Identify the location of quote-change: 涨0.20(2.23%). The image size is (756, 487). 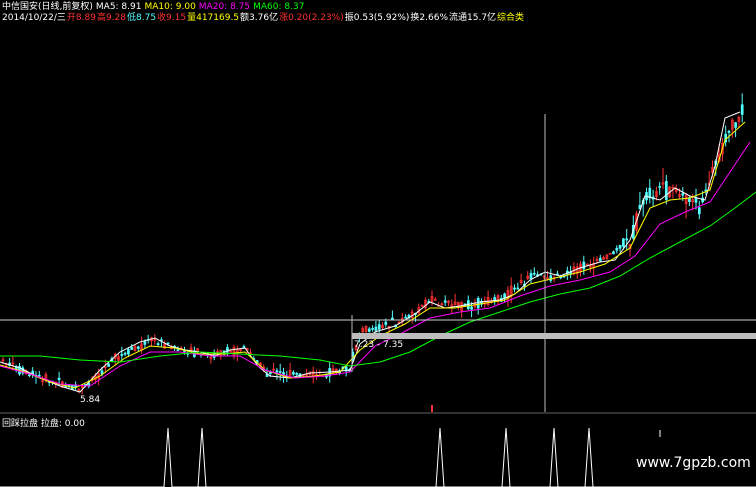
(311, 18).